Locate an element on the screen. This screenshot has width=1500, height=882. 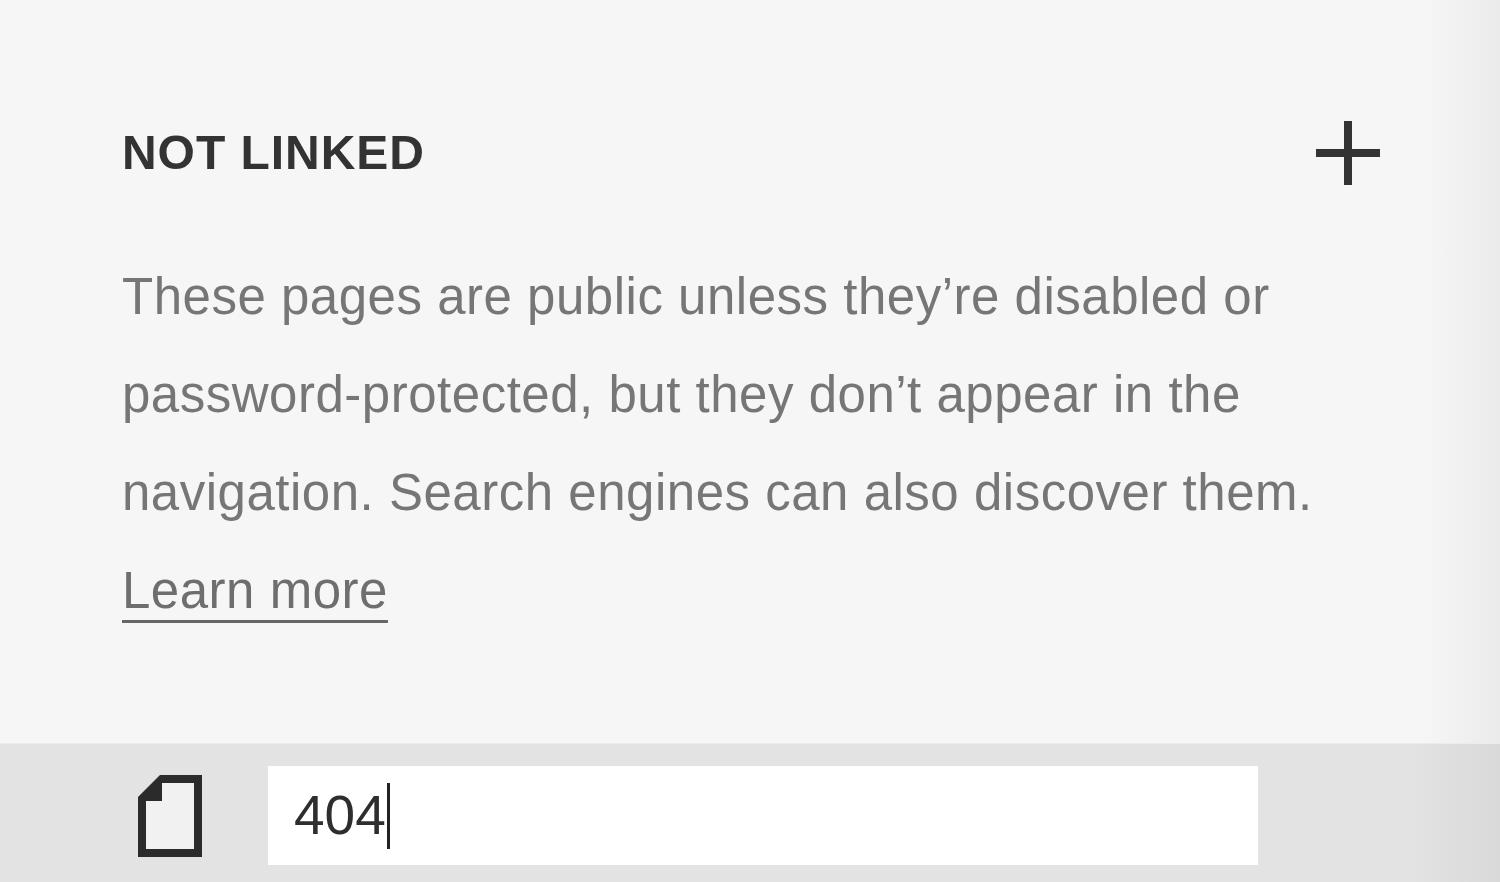
learn-more-link: Learn more is located at coordinates (255, 590).